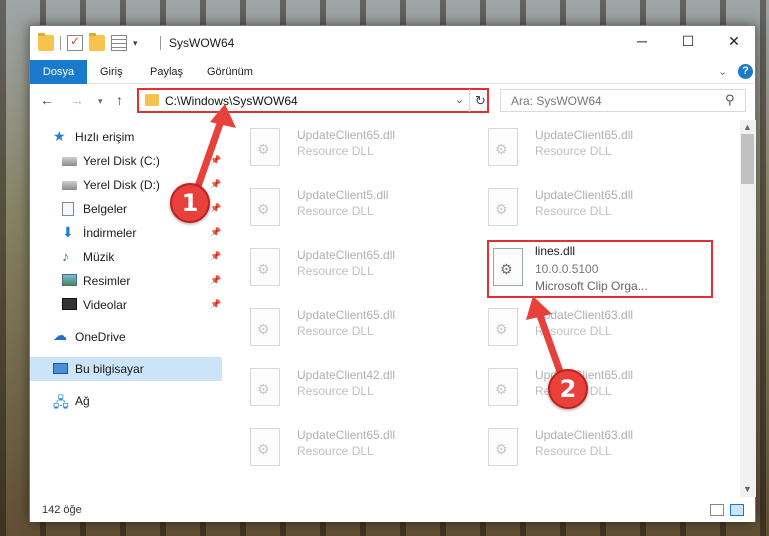 The width and height of the screenshot is (769, 536). I want to click on downloads-icon: ⬇, so click(68, 232).